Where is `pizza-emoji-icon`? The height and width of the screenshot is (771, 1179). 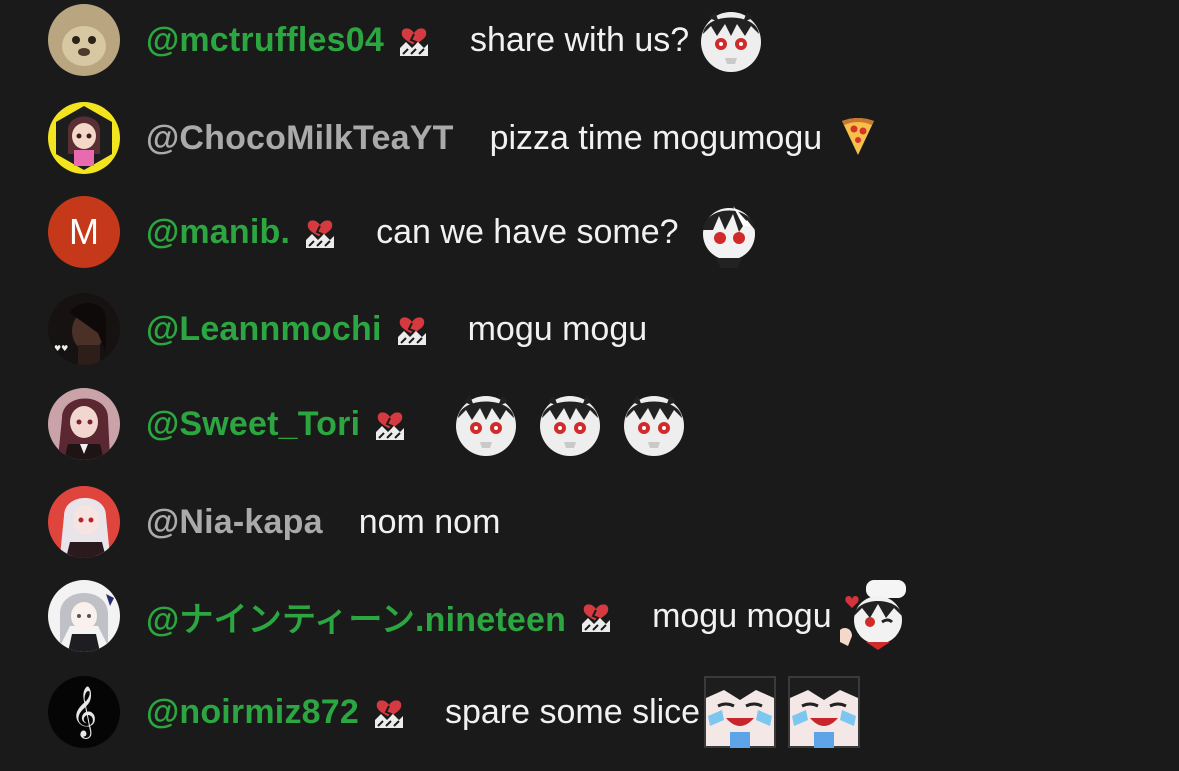
pizza-emoji-icon is located at coordinates (858, 138).